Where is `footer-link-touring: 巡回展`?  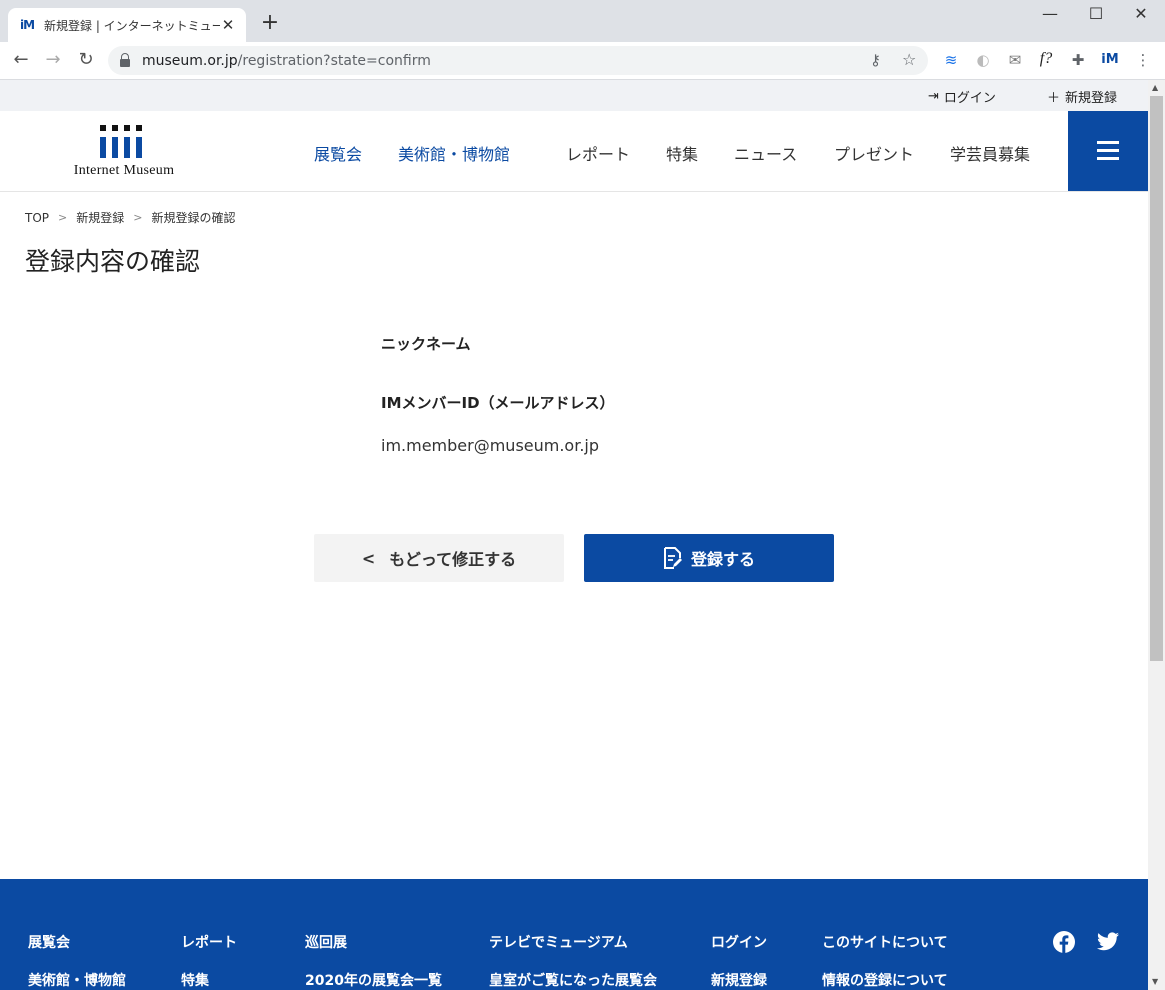
footer-link-touring: 巡回展 is located at coordinates (326, 942).